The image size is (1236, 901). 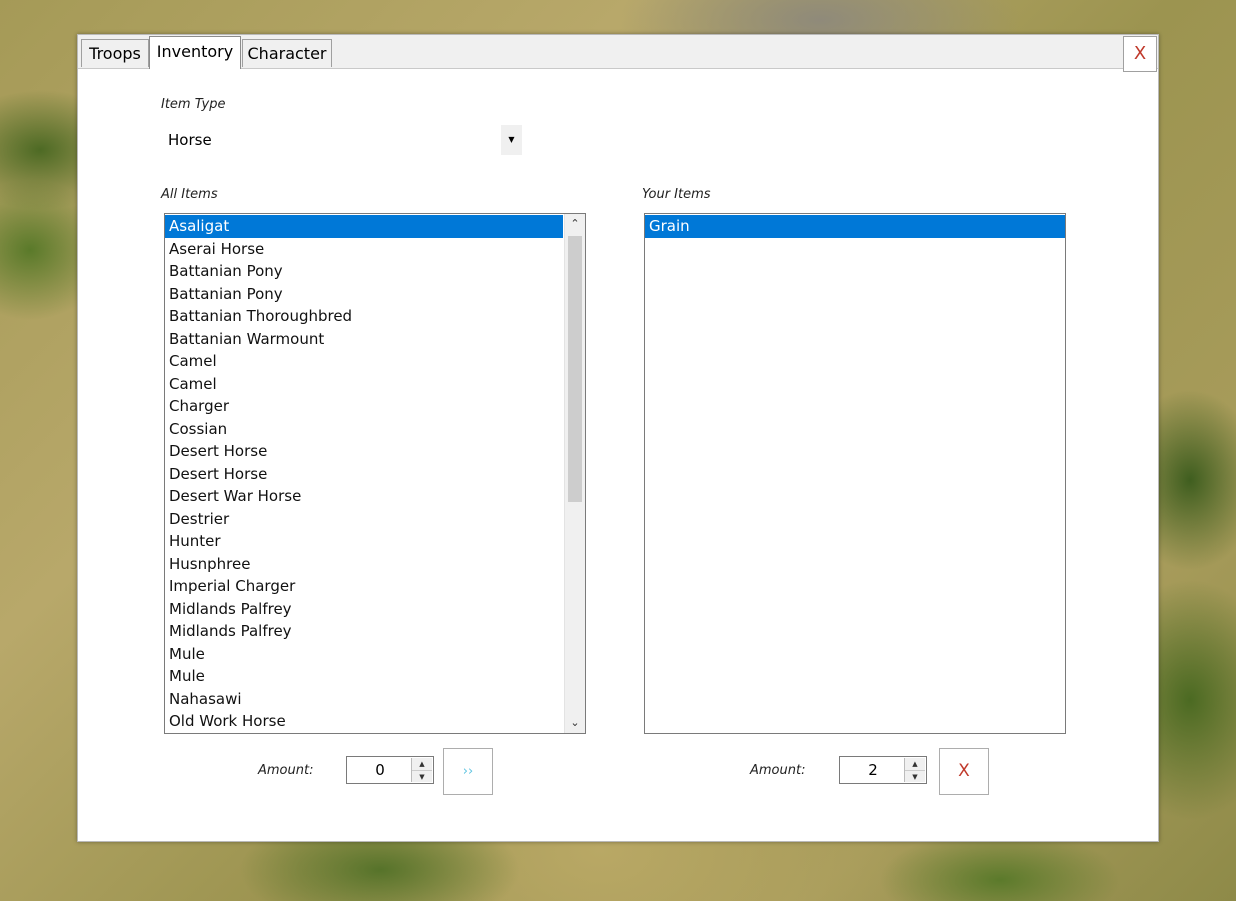 What do you see at coordinates (364, 406) in the screenshot?
I see `list-item: Charger` at bounding box center [364, 406].